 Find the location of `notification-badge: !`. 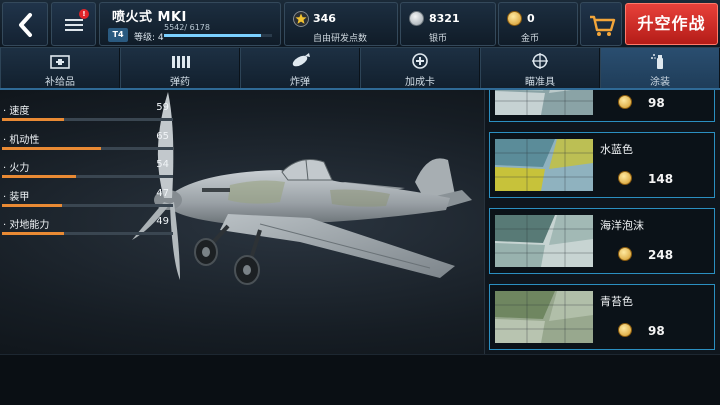

notification-badge: ! is located at coordinates (84, 14).